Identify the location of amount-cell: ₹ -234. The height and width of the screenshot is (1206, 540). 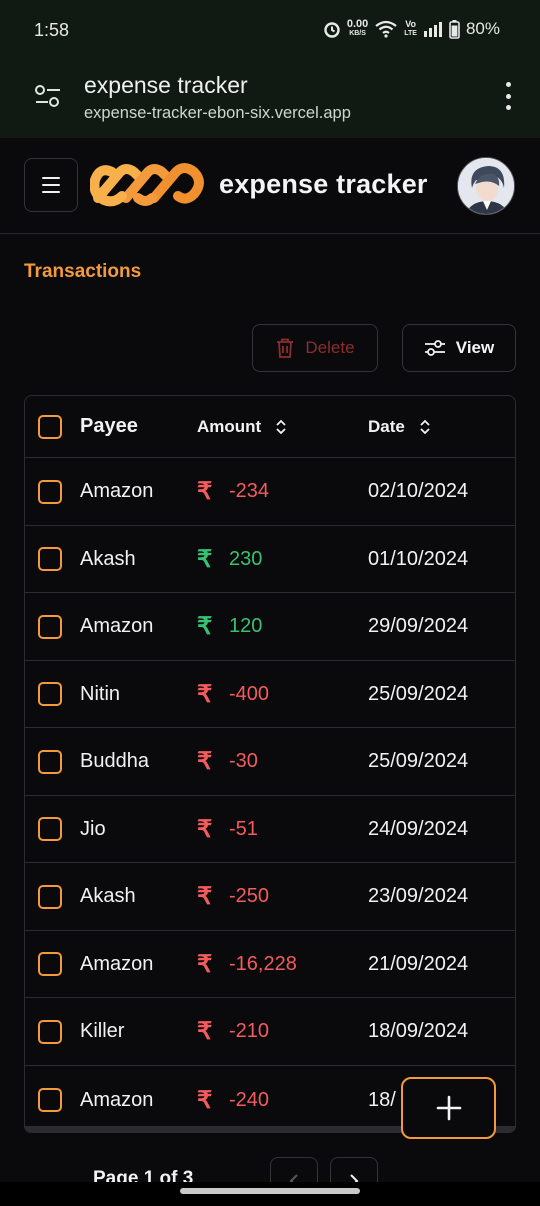
(233, 491).